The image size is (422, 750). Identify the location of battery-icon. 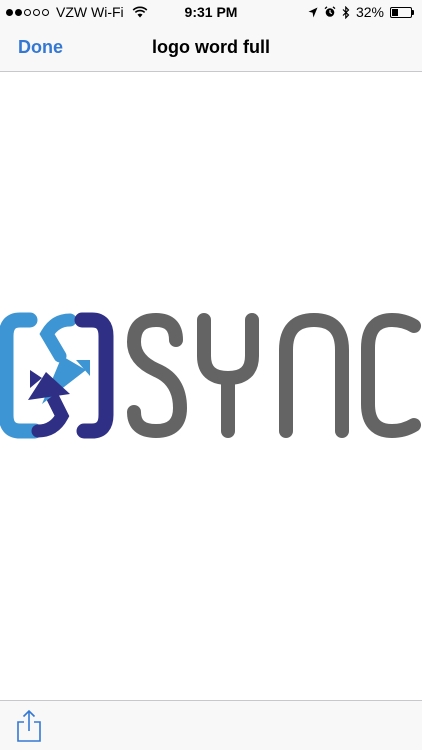
(402, 12).